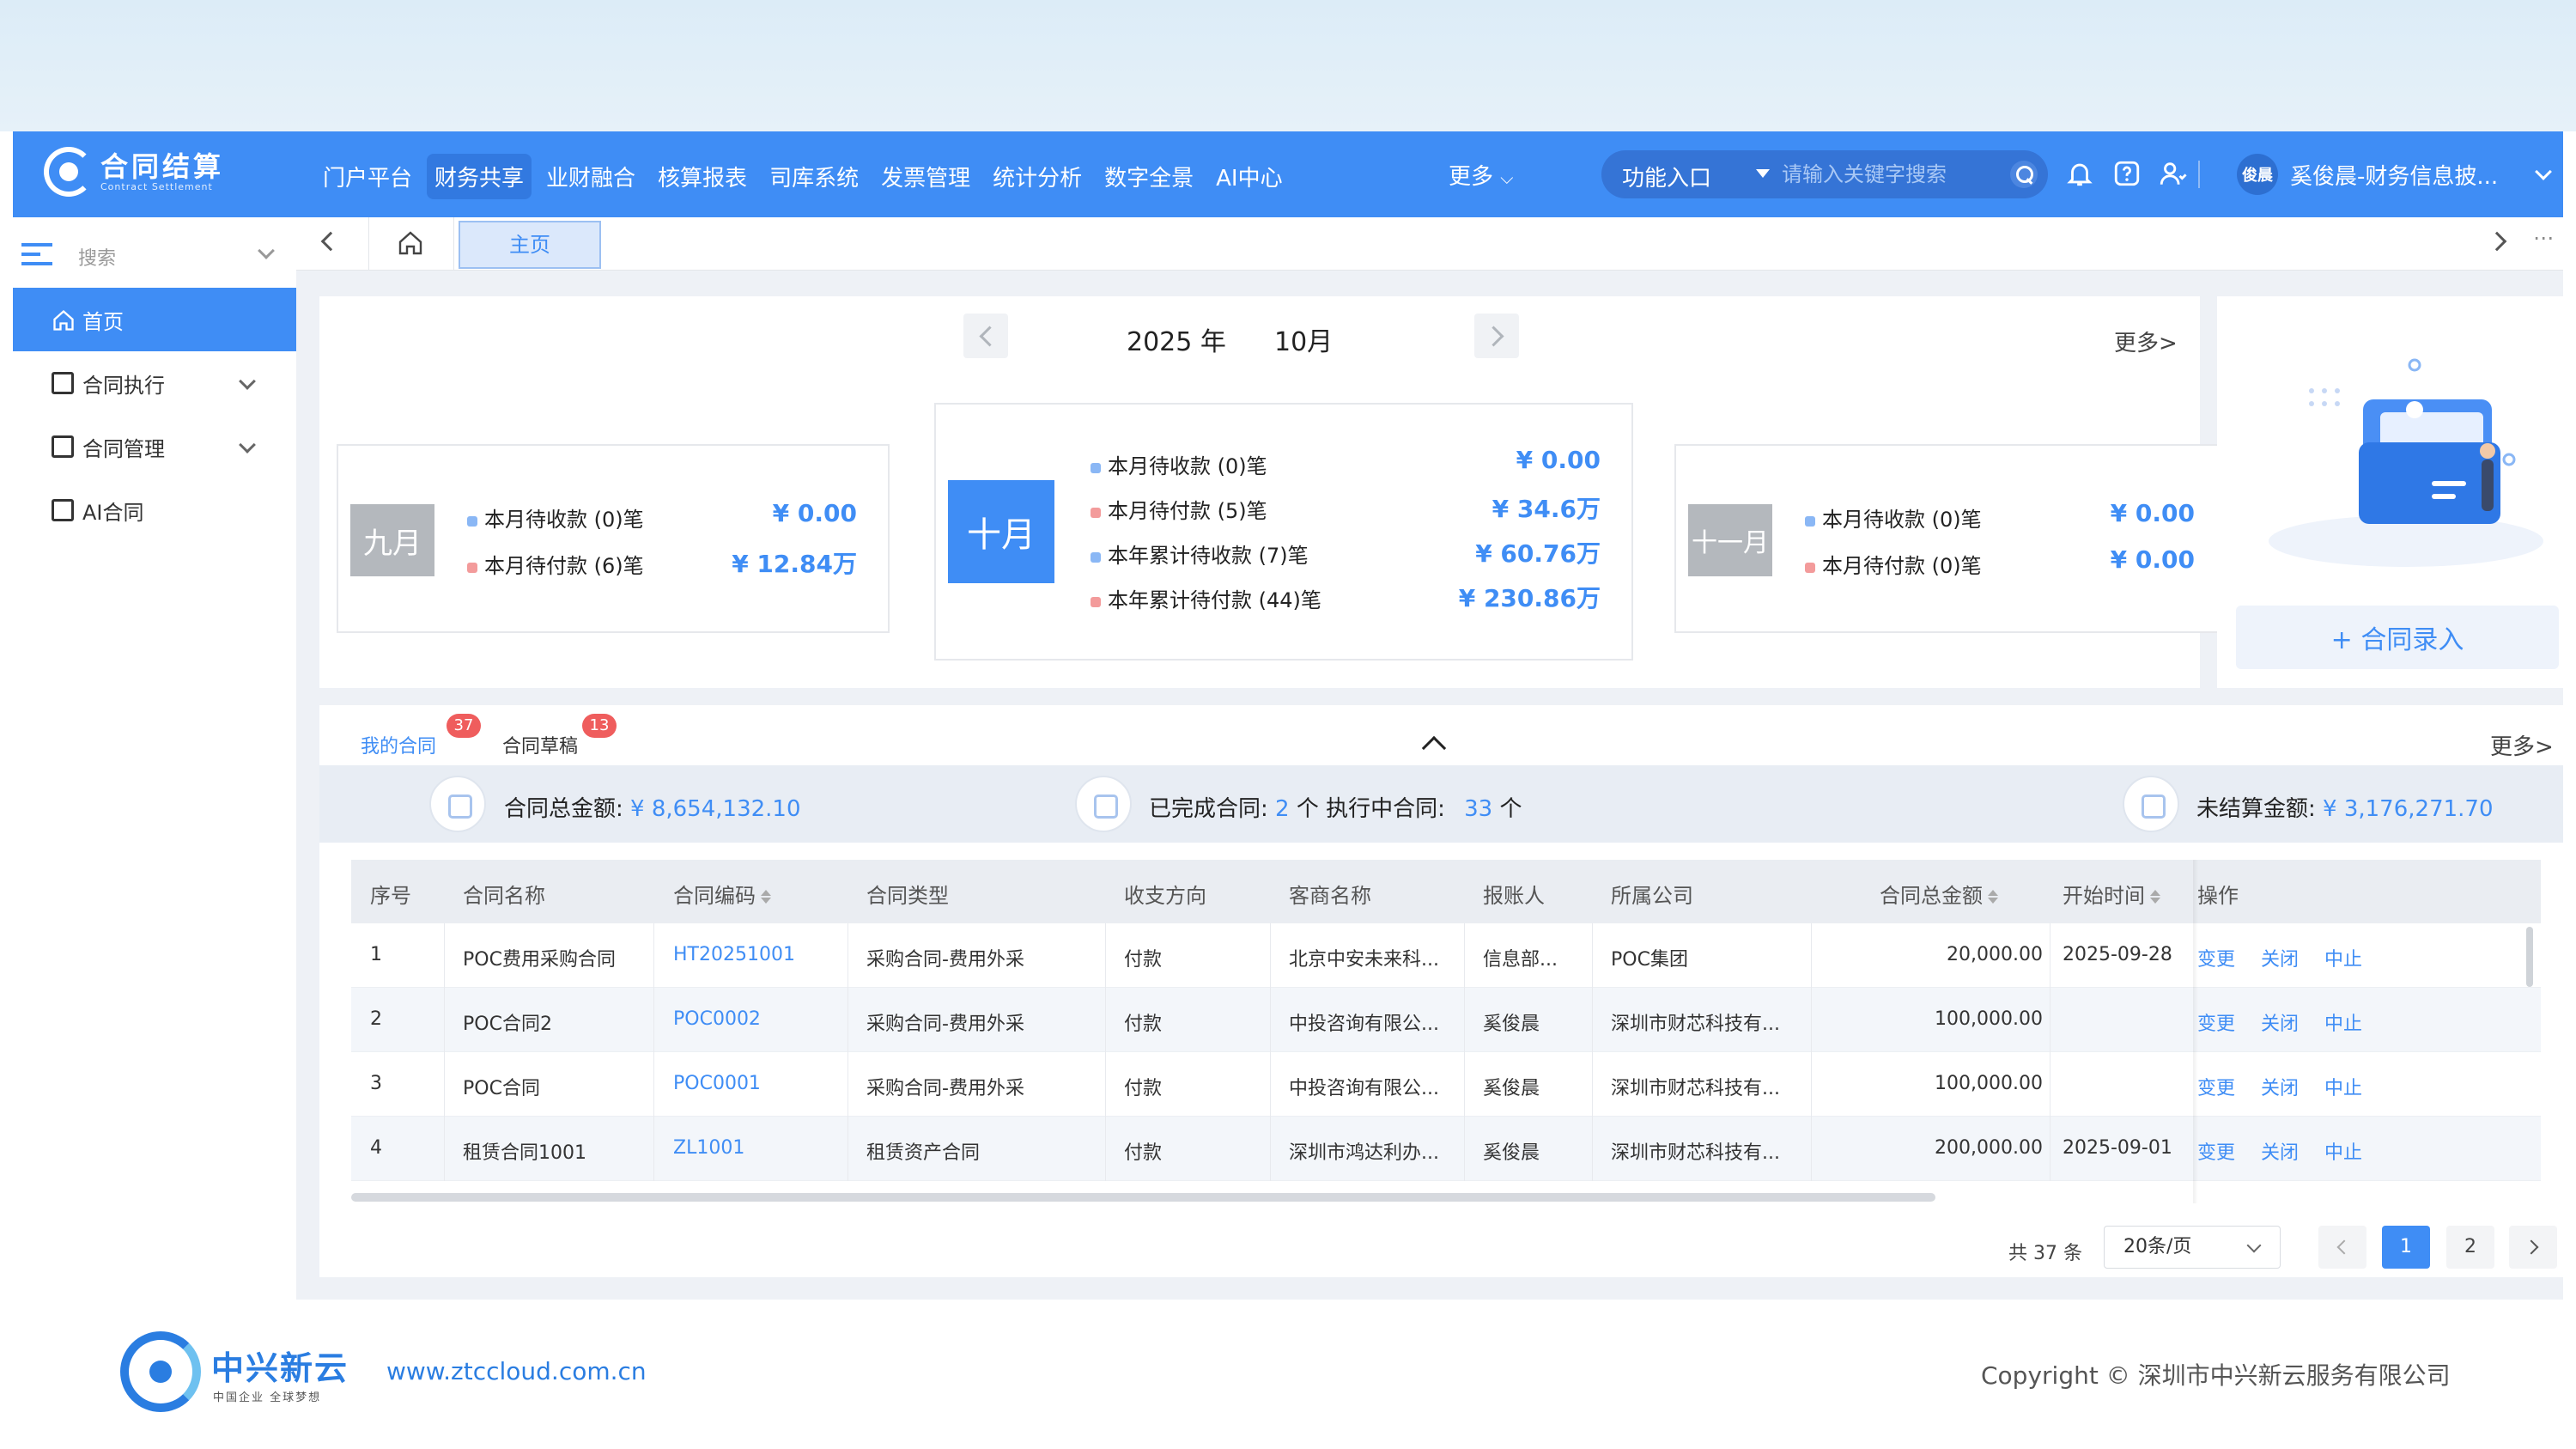 This screenshot has height=1449, width=2576. What do you see at coordinates (399, 744) in the screenshot?
I see `tab-my-contracts: 我的合同` at bounding box center [399, 744].